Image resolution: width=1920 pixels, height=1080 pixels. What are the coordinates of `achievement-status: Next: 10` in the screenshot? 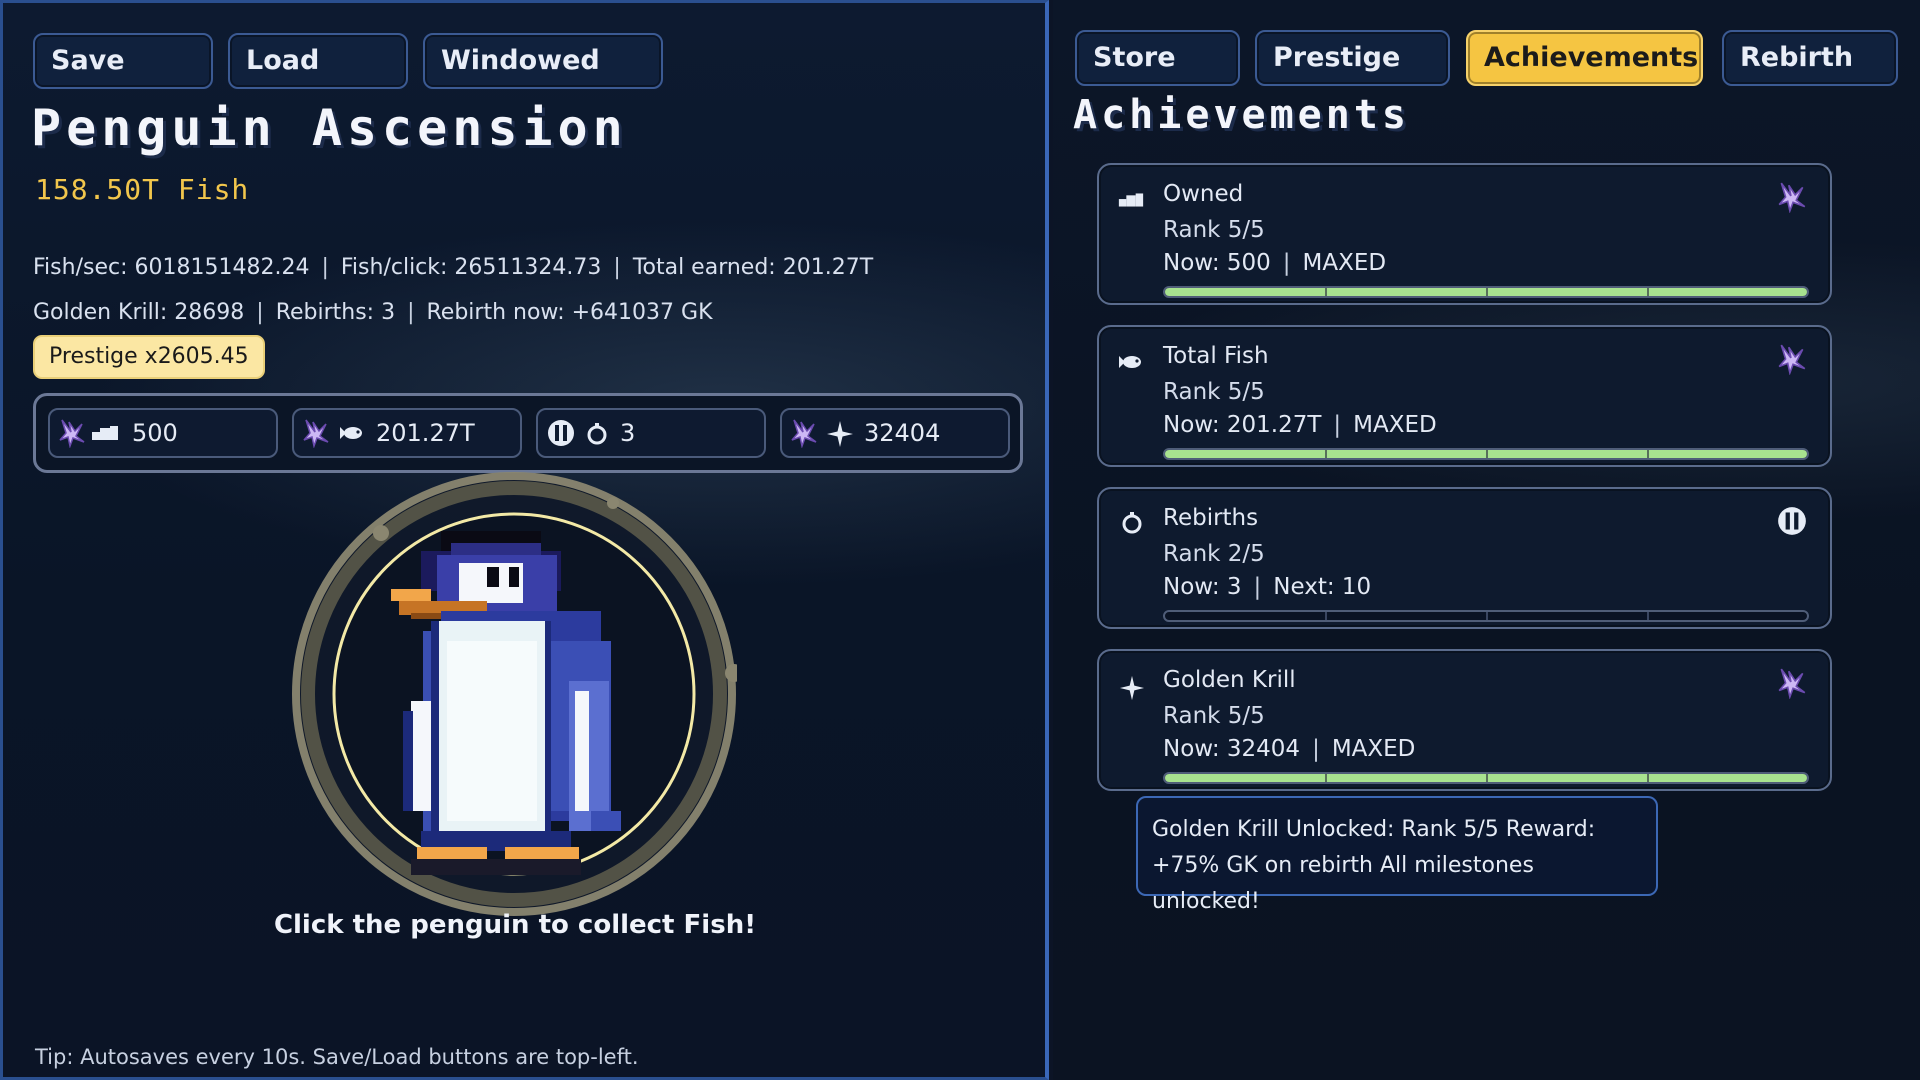 It's located at (1322, 587).